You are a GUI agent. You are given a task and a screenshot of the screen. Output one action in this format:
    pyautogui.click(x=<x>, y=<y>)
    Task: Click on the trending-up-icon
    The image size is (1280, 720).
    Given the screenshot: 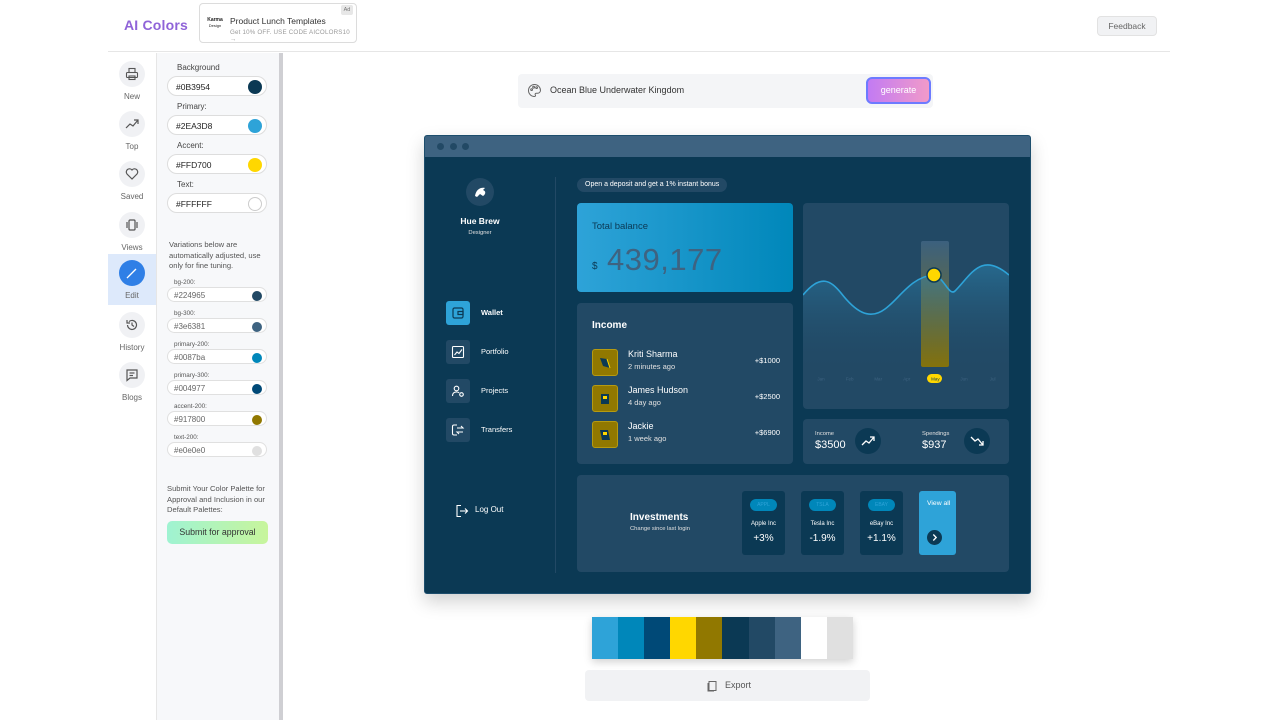 What is the action you would take?
    pyautogui.click(x=868, y=441)
    